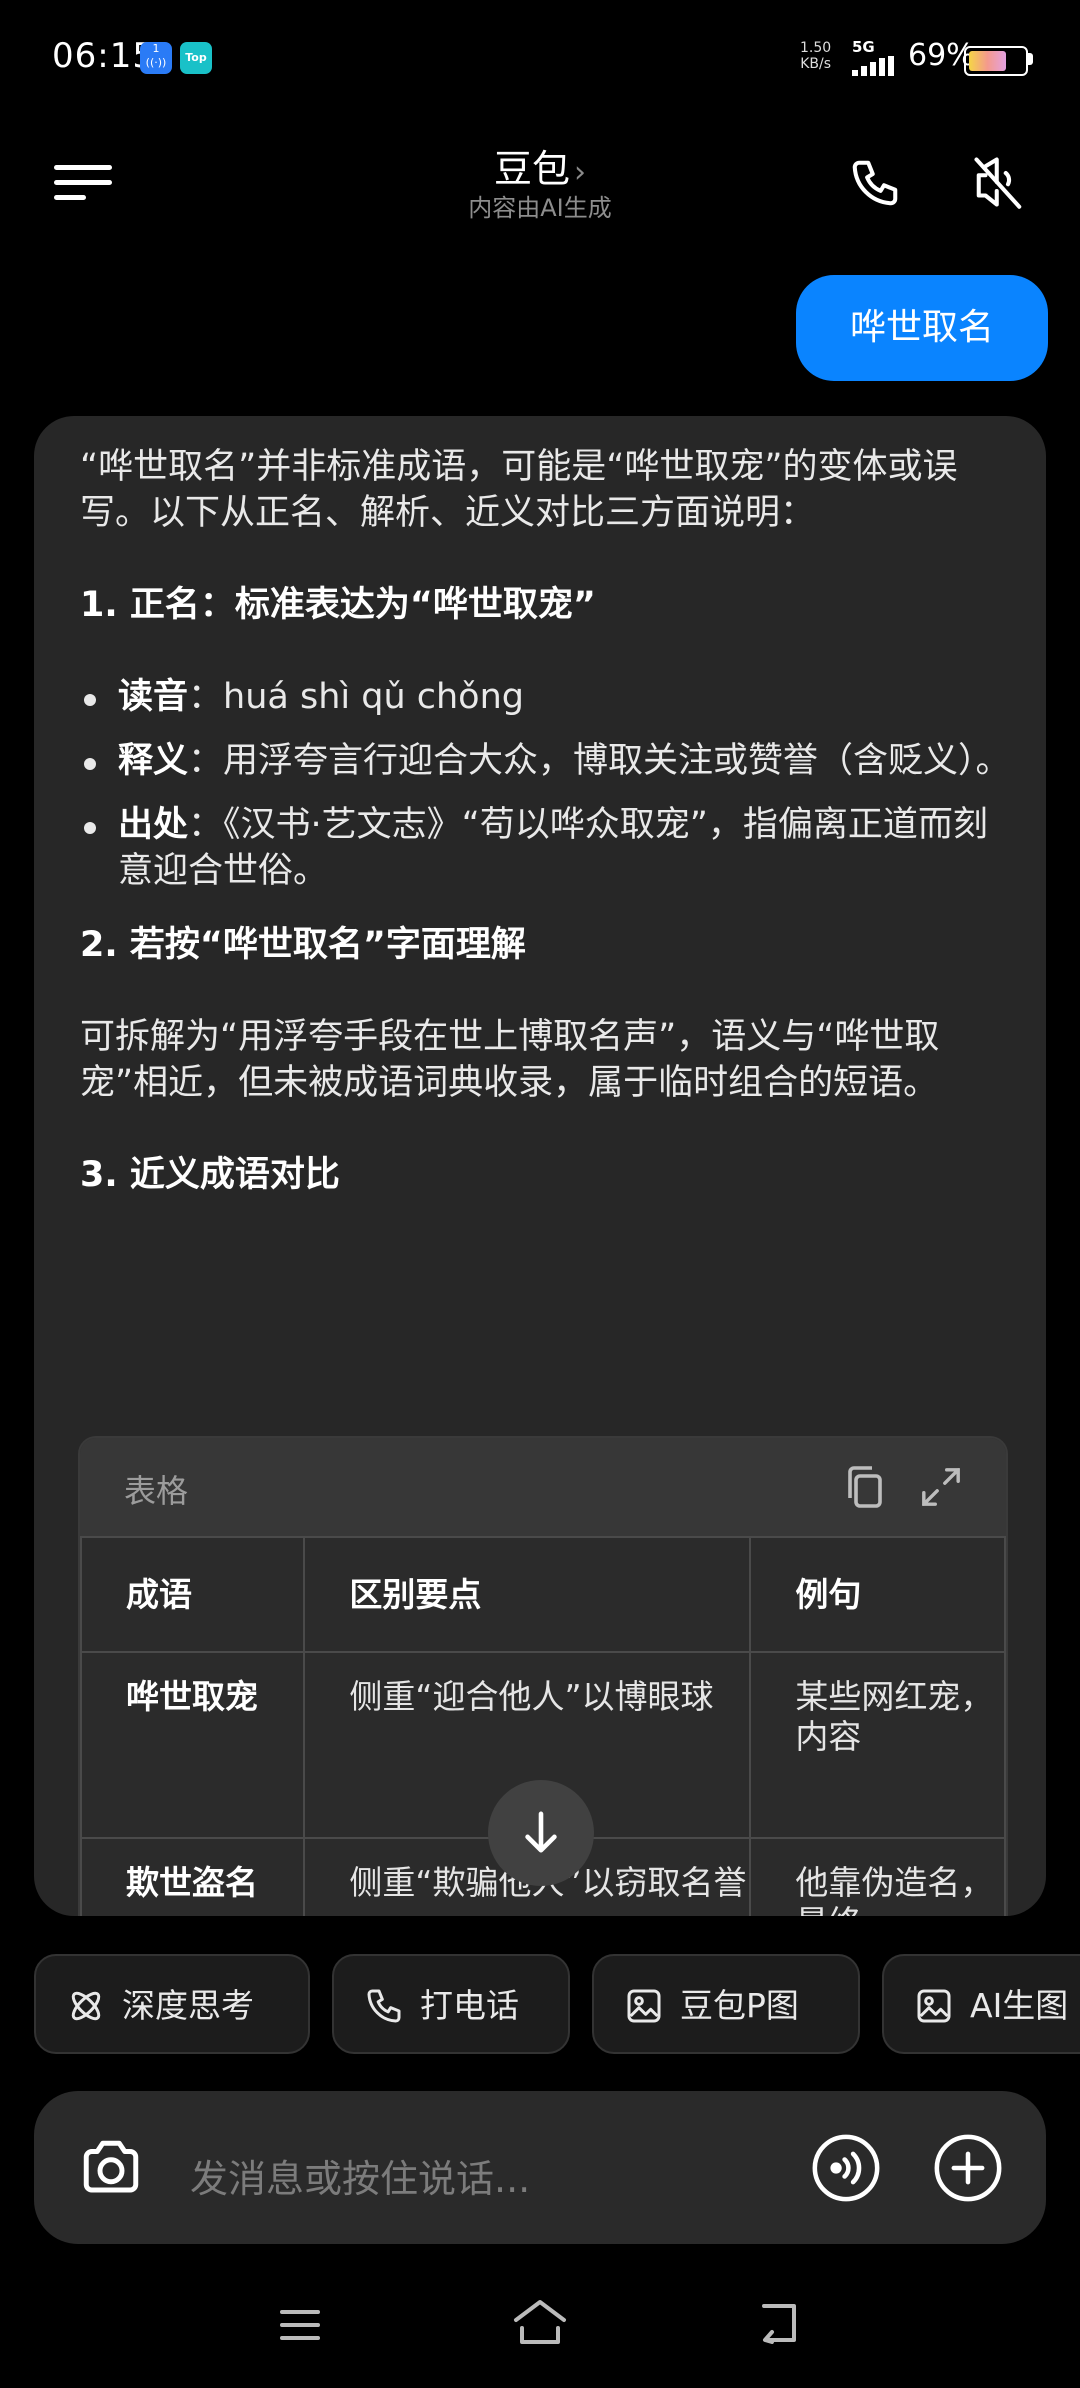 This screenshot has width=1080, height=2388. What do you see at coordinates (172, 2004) in the screenshot?
I see `chip-deep-think: 深度思考` at bounding box center [172, 2004].